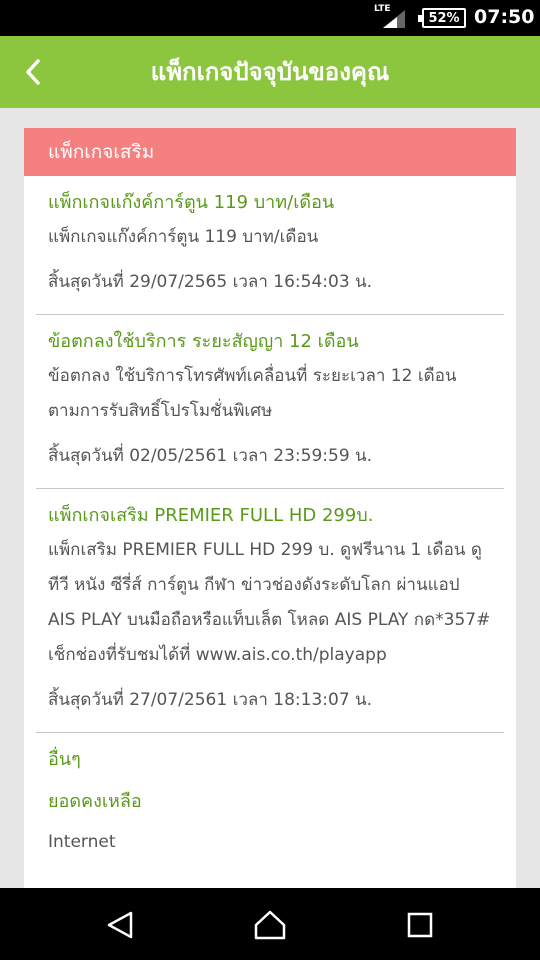 The width and height of the screenshot is (540, 960). I want to click on package-name: แพ็กเกจแก๊งค์การ์ตูน 119 บาท/เดือน, so click(191, 202).